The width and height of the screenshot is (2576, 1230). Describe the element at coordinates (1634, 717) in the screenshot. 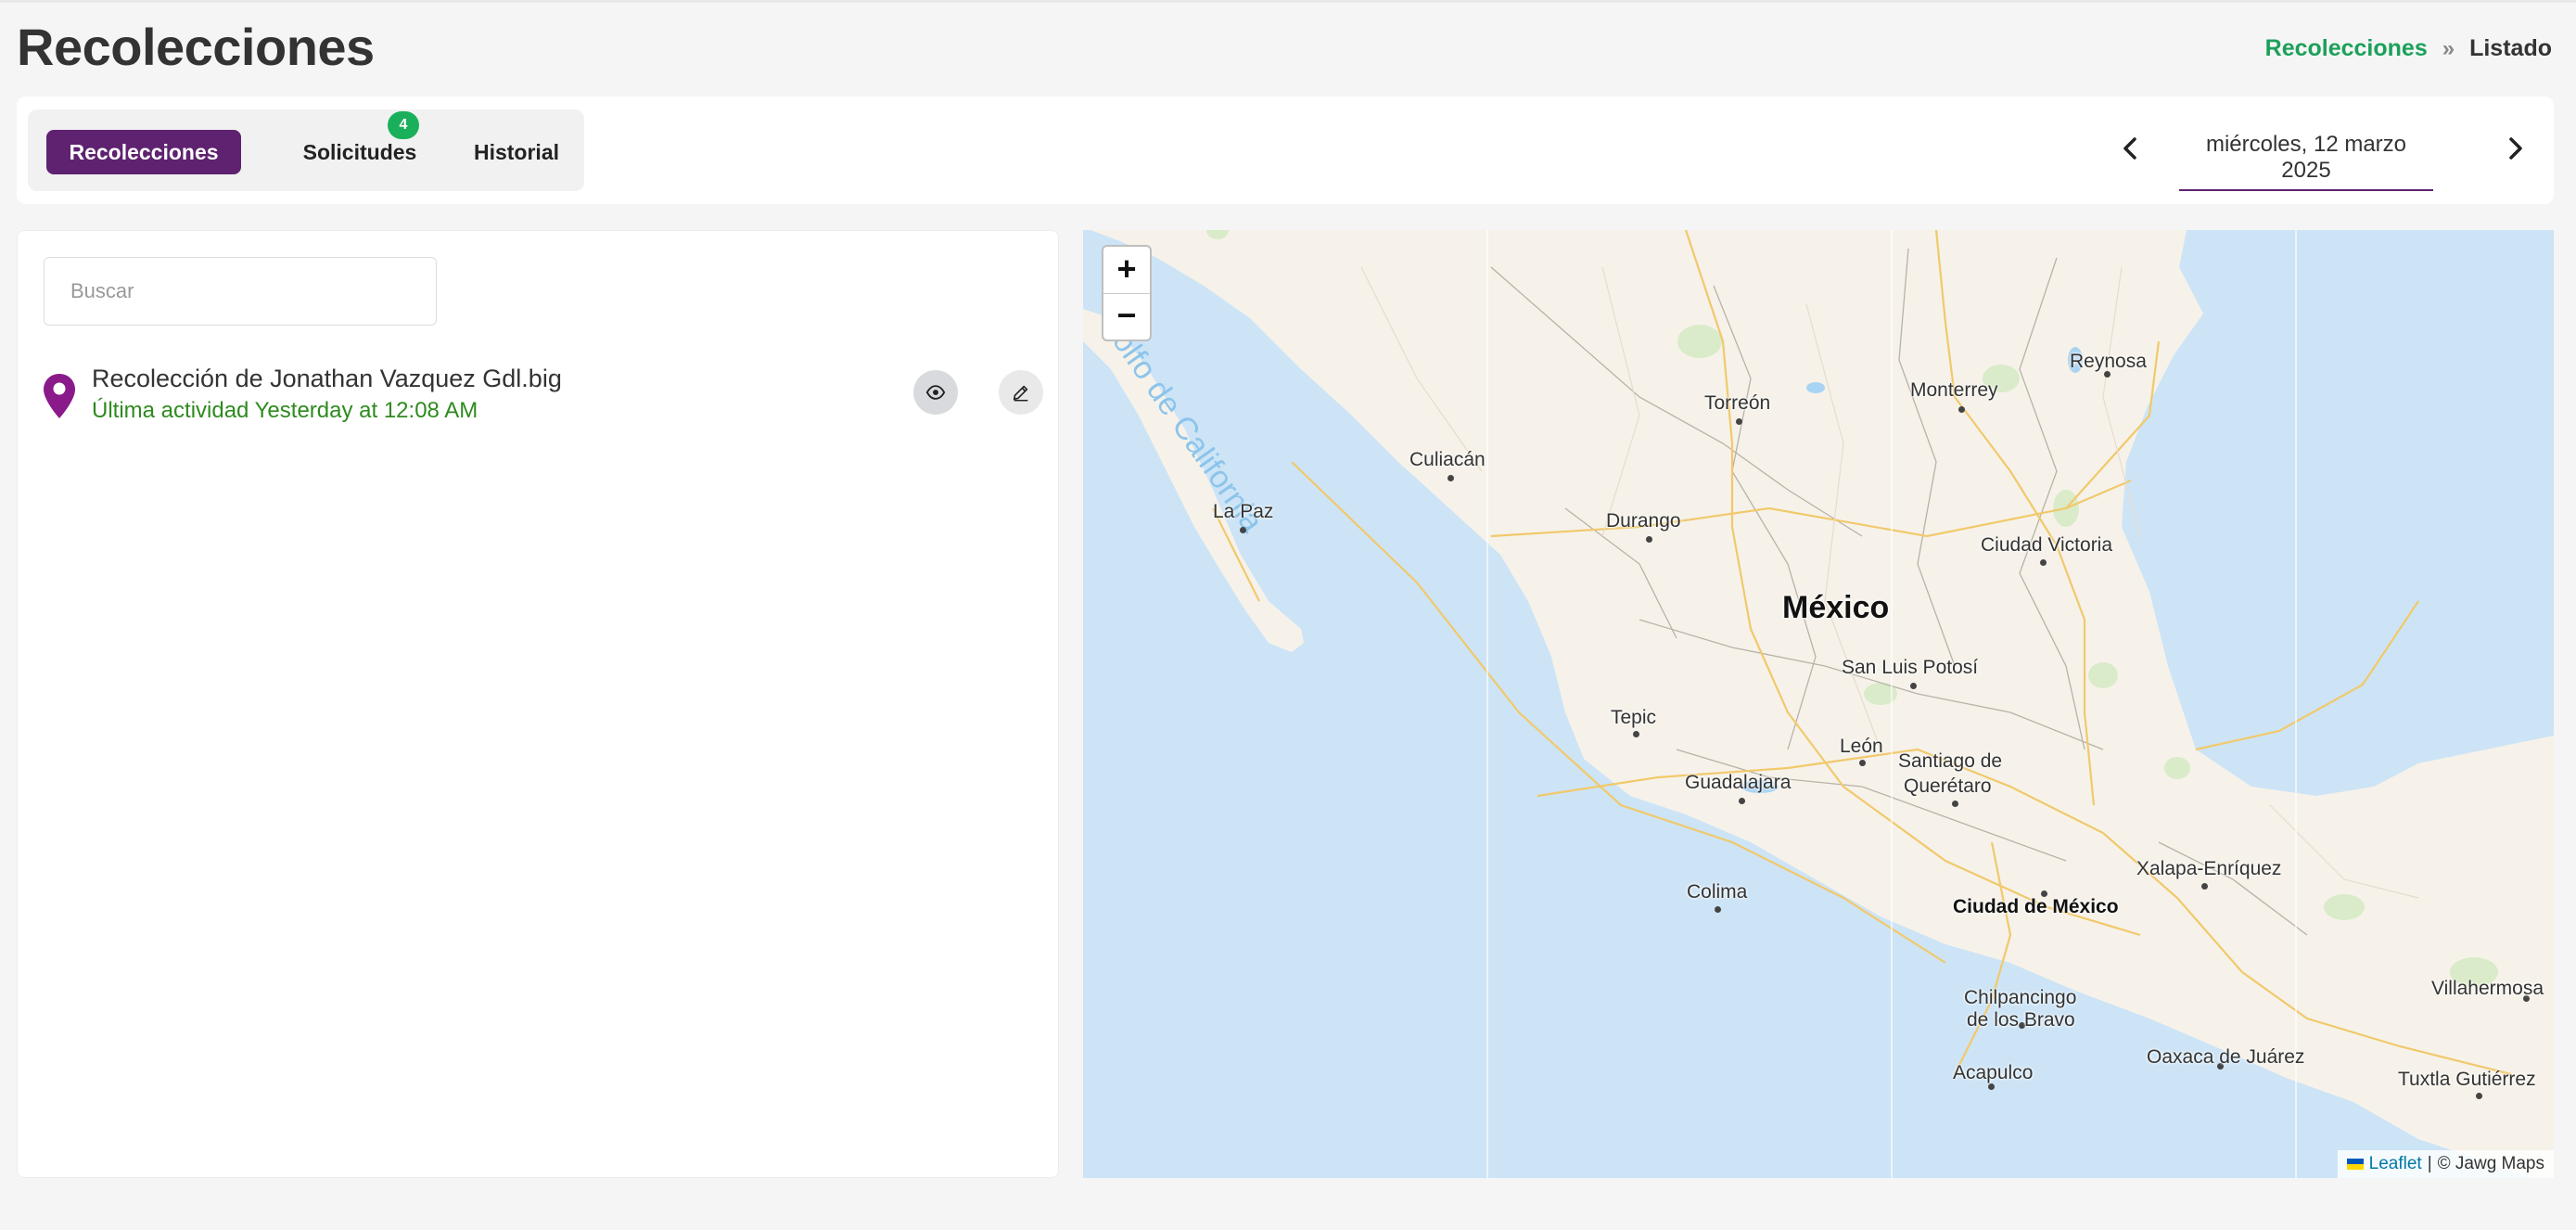

I see `place-label: Tepic` at that location.